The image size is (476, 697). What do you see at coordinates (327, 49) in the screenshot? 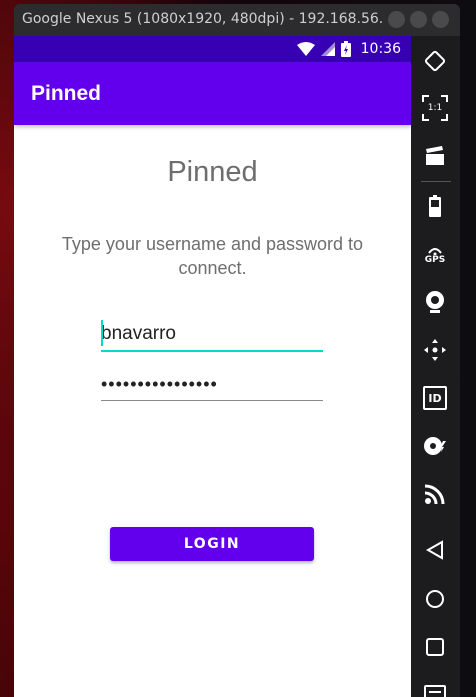
I see `signal-icon` at bounding box center [327, 49].